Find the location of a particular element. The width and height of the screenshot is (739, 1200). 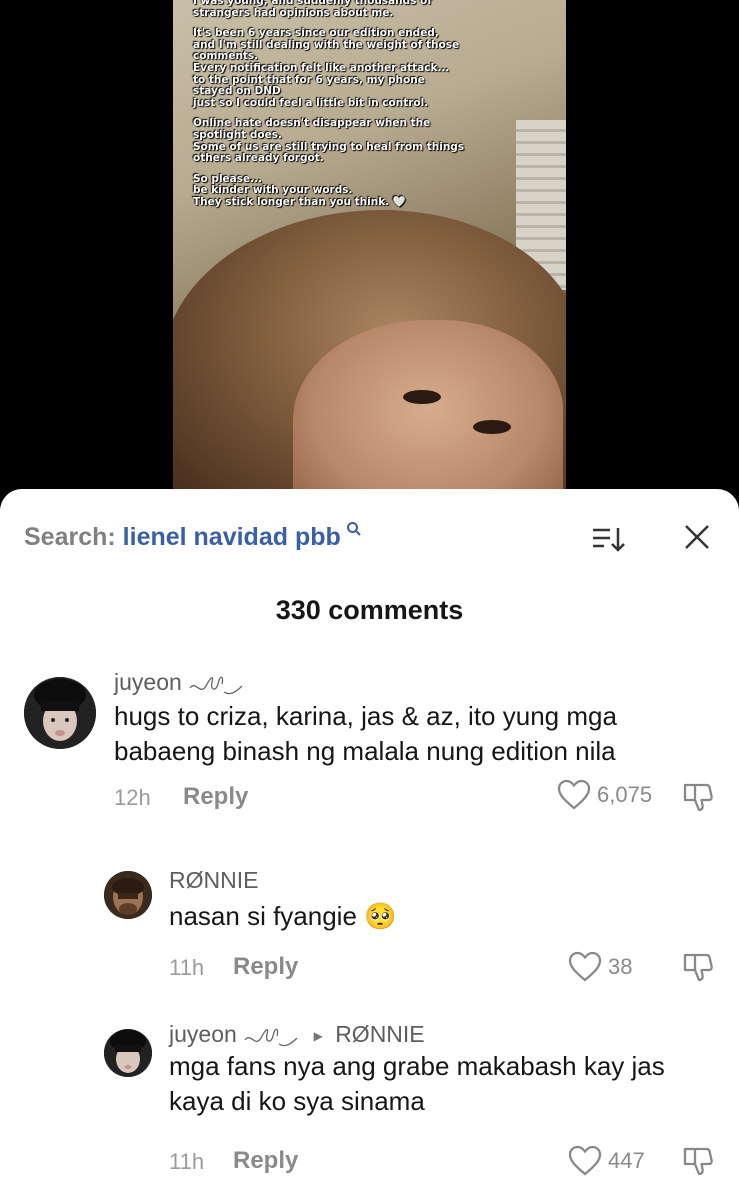

close-icon is located at coordinates (697, 537).